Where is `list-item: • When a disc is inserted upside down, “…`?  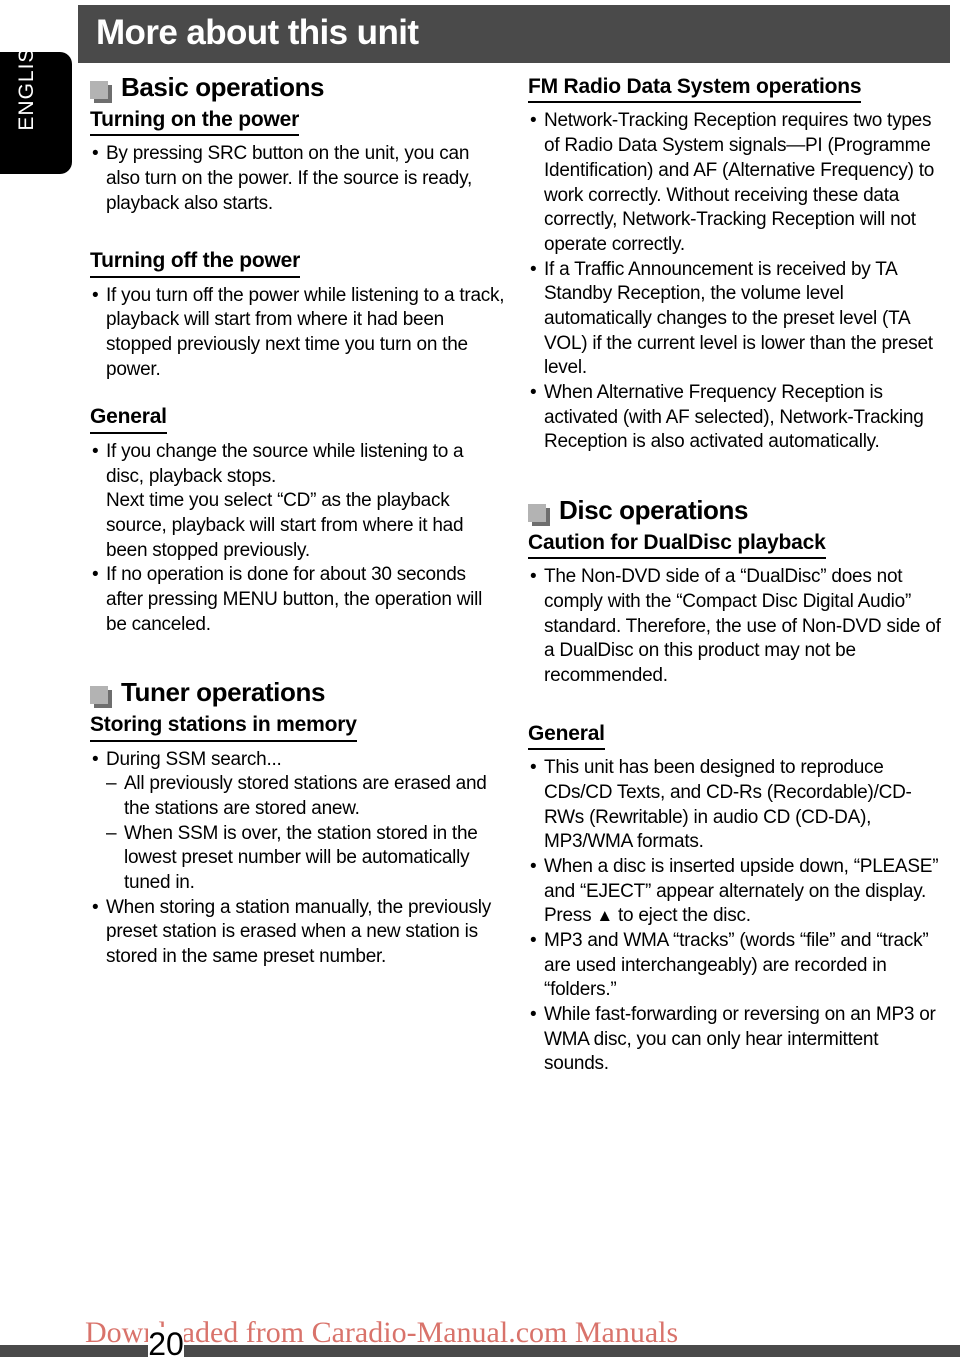
list-item: • When a disc is inserted upside down, “… is located at coordinates (737, 892).